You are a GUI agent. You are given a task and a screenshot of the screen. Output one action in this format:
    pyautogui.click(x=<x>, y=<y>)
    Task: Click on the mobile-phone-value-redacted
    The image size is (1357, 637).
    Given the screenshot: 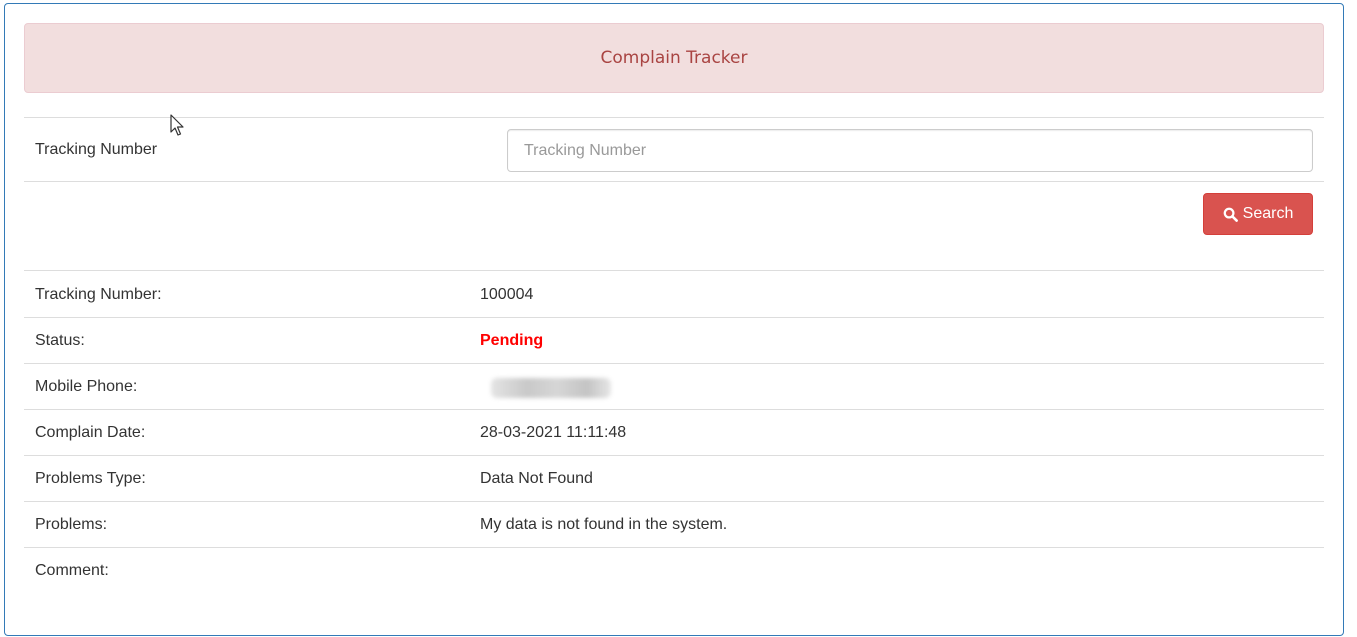 What is the action you would take?
    pyautogui.click(x=551, y=388)
    